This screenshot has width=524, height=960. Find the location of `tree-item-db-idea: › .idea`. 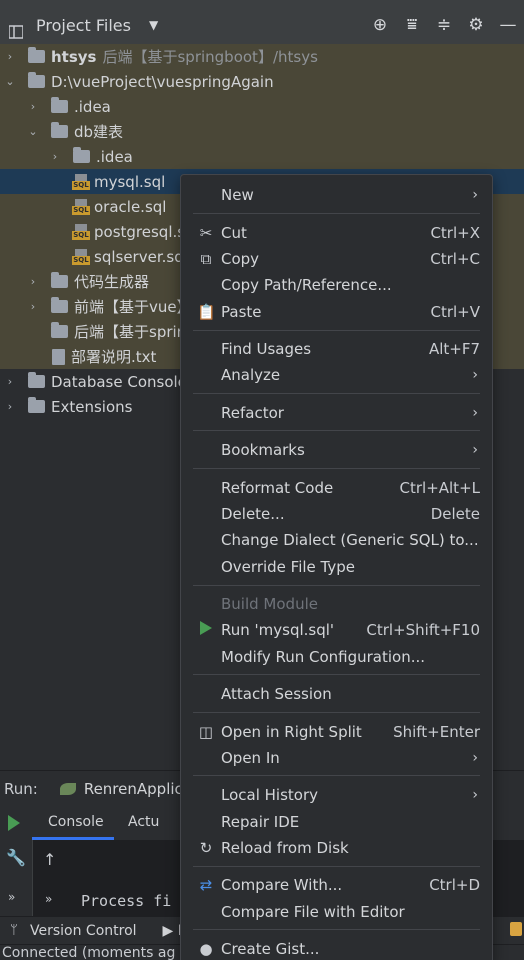

tree-item-db-idea: › .idea is located at coordinates (262, 156).